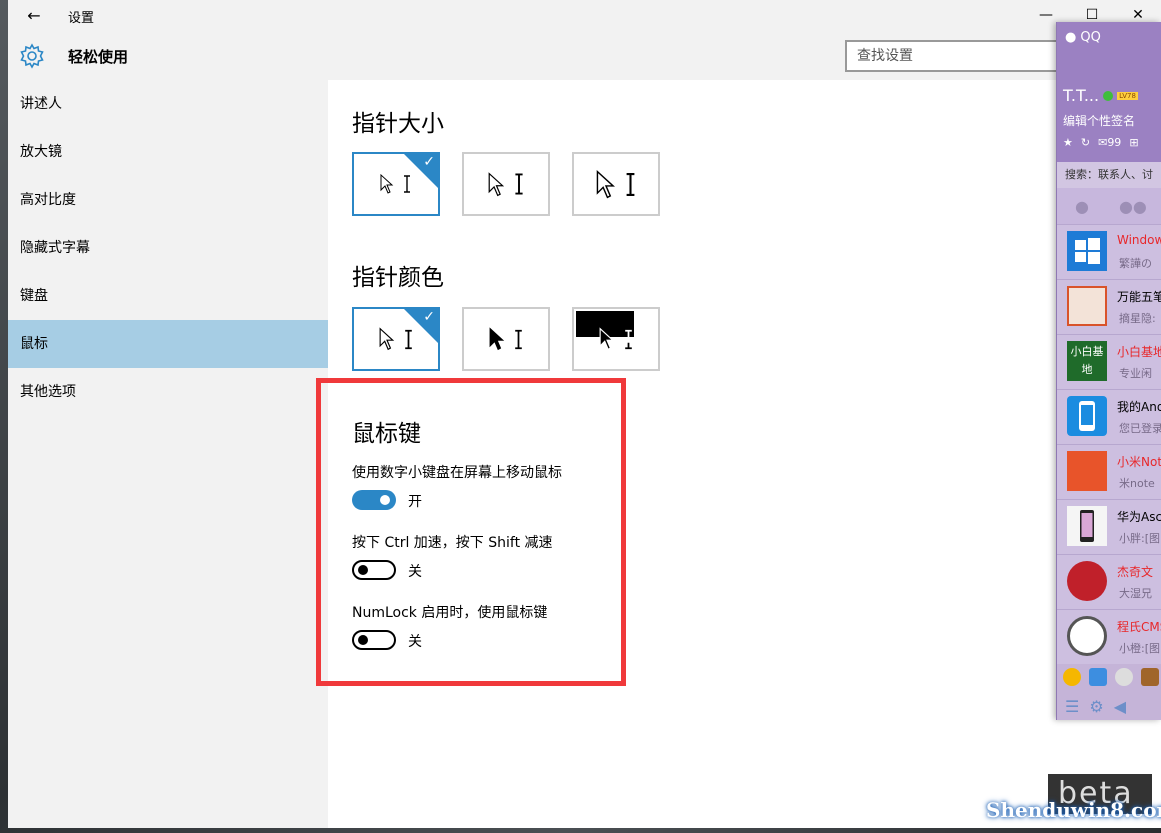  I want to click on qq-signature: 编辑个性签名, so click(1099, 120).